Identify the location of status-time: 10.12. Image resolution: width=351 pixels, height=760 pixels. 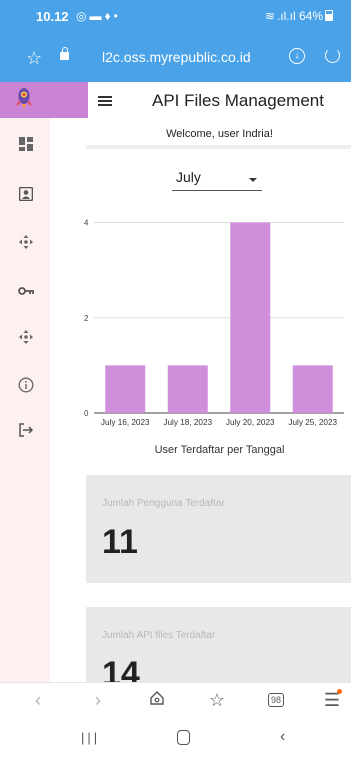
(52, 16).